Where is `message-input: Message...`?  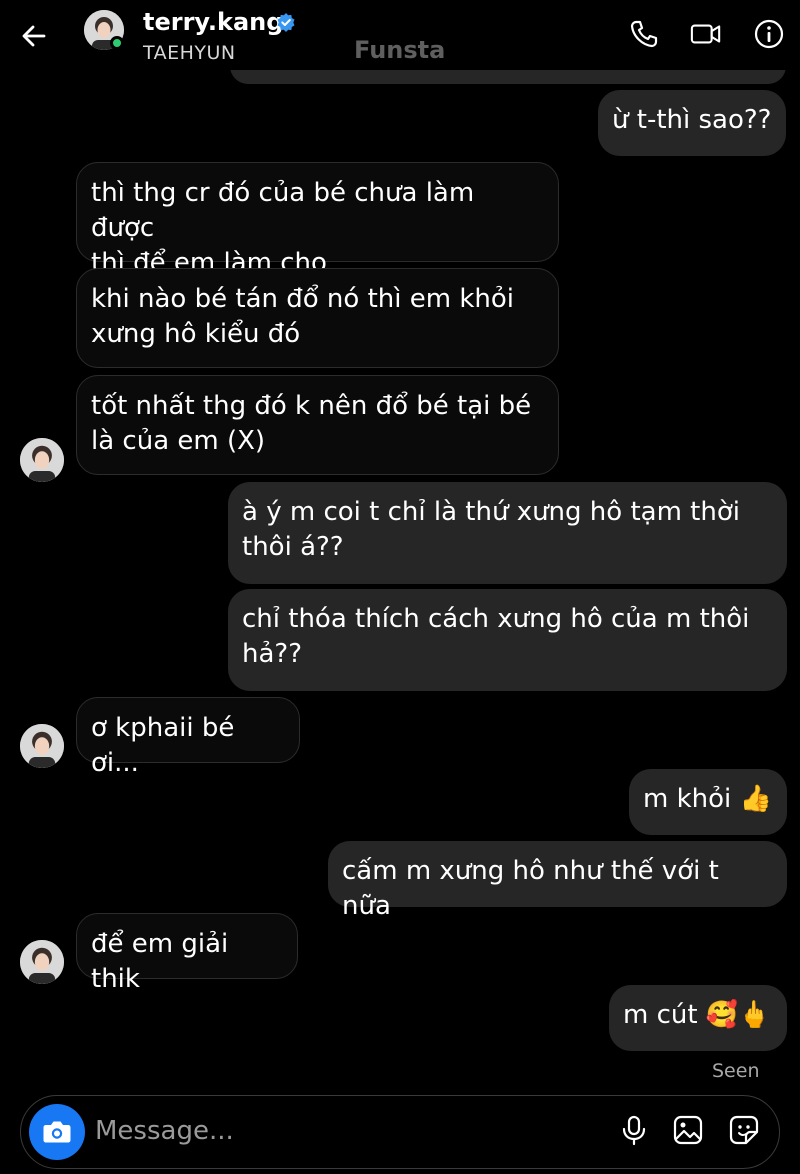 message-input: Message... is located at coordinates (164, 1131).